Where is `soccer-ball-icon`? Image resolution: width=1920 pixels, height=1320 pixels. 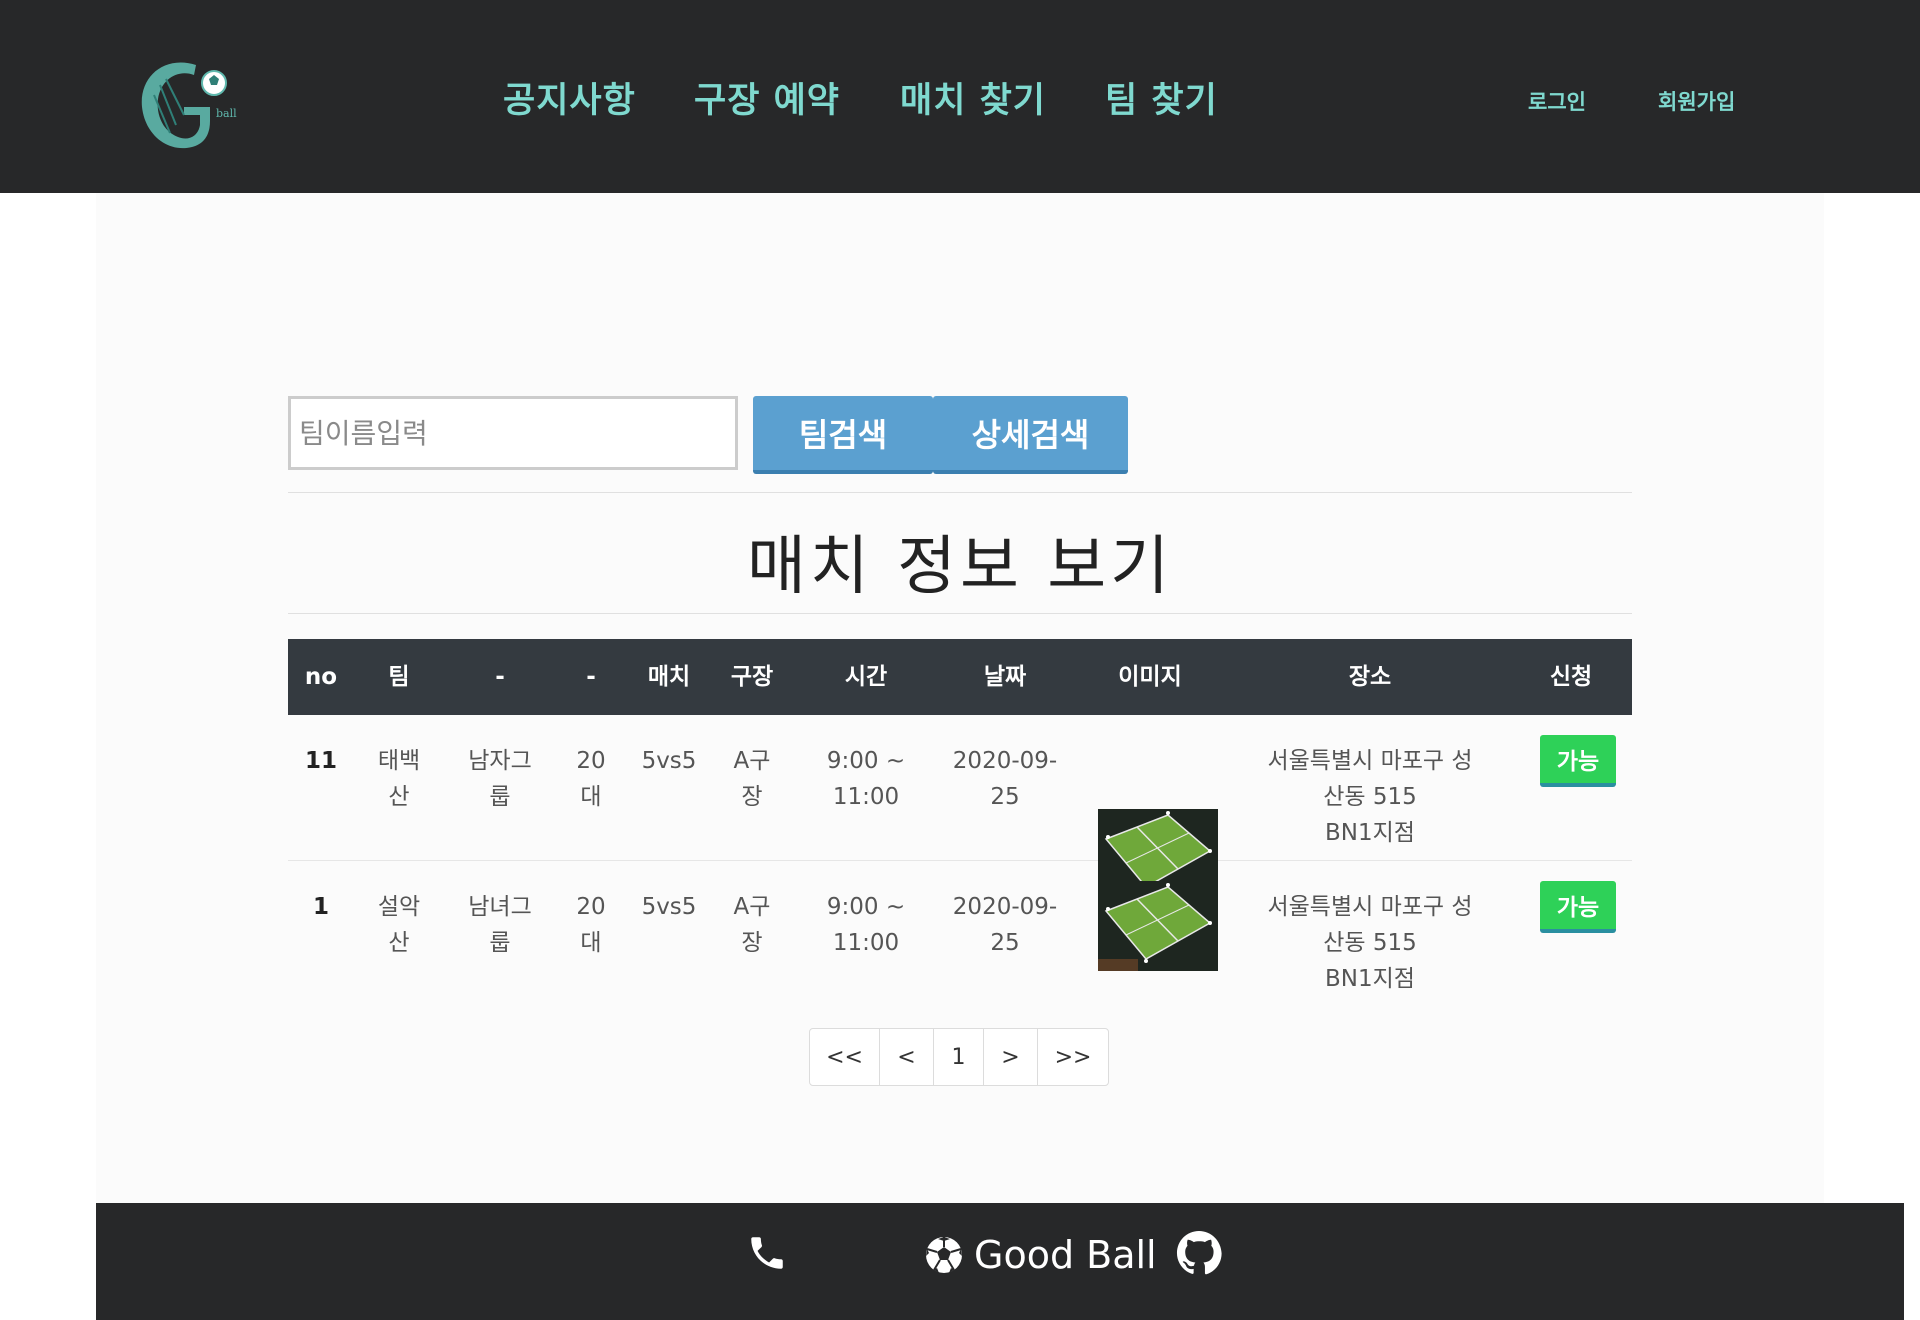
soccer-ball-icon is located at coordinates (944, 1255).